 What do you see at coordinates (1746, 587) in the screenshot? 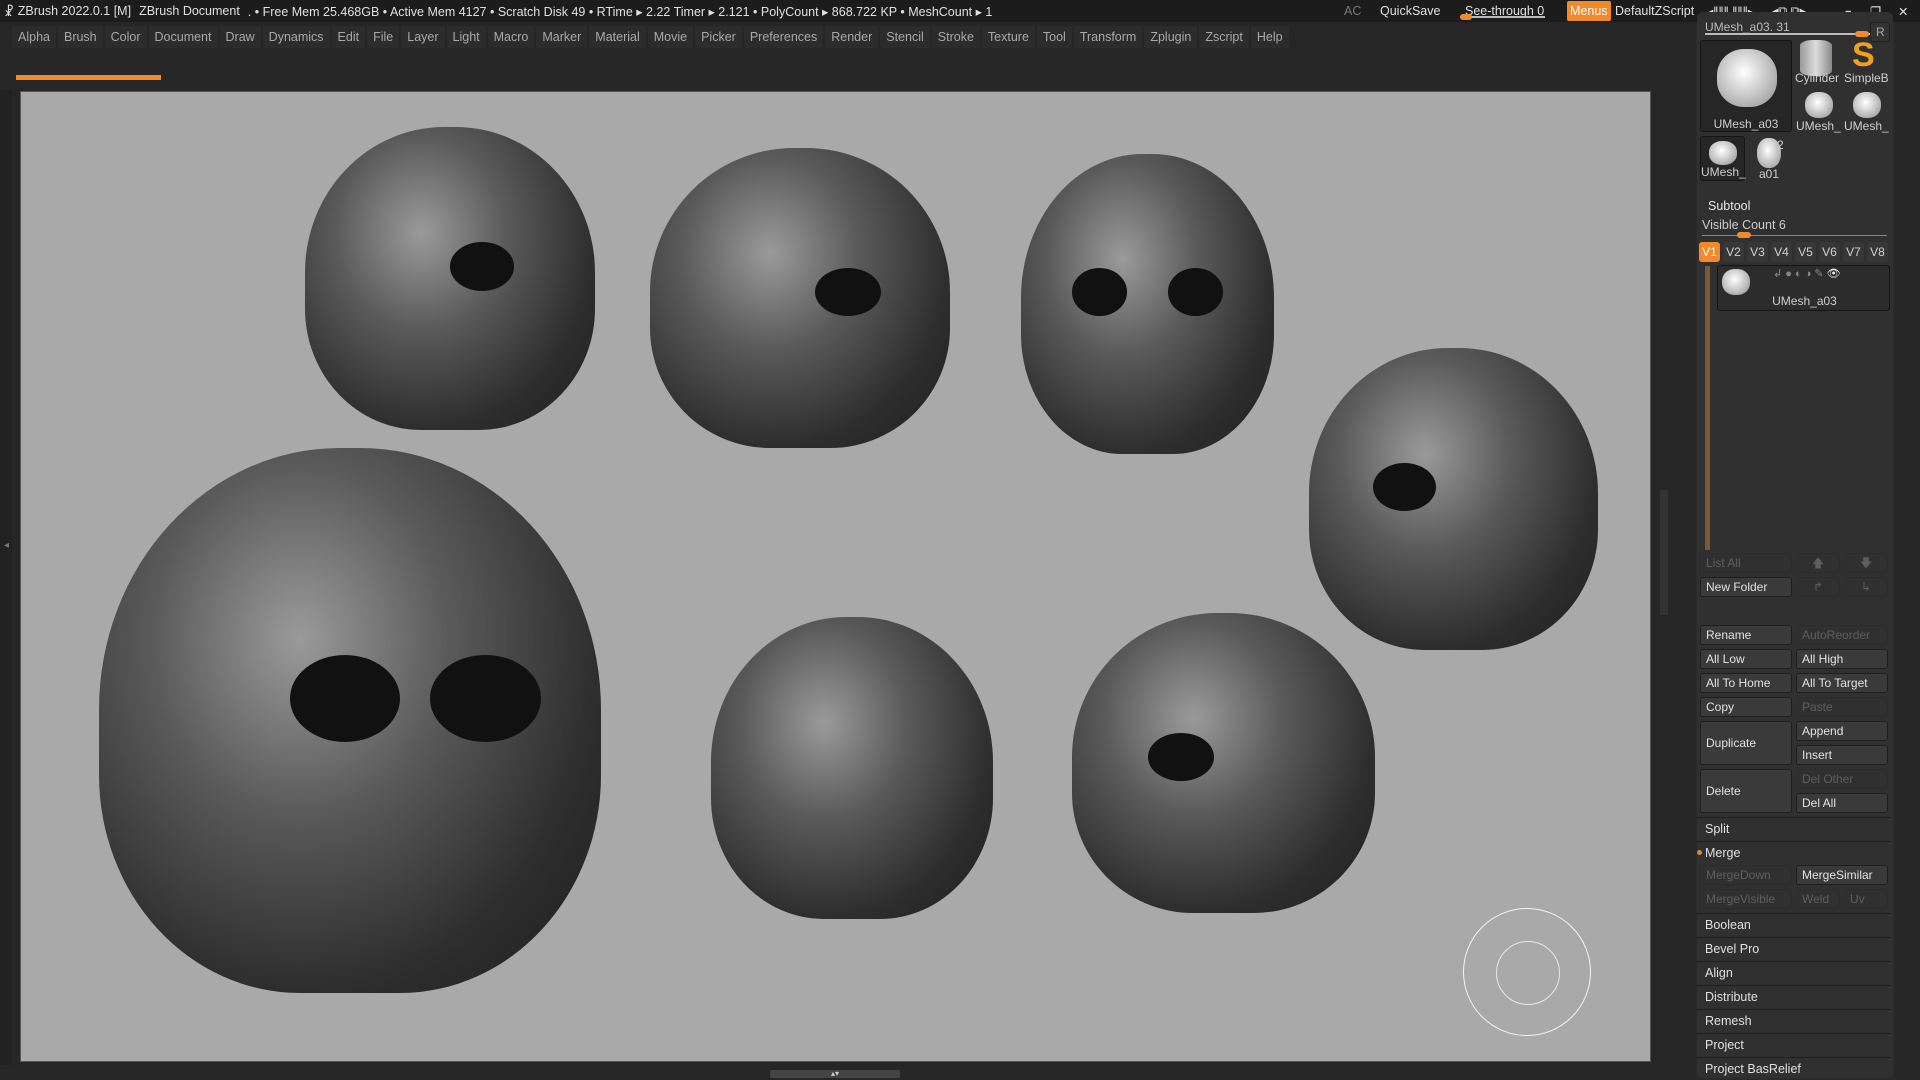
I see `new-folder-button: New Folder` at bounding box center [1746, 587].